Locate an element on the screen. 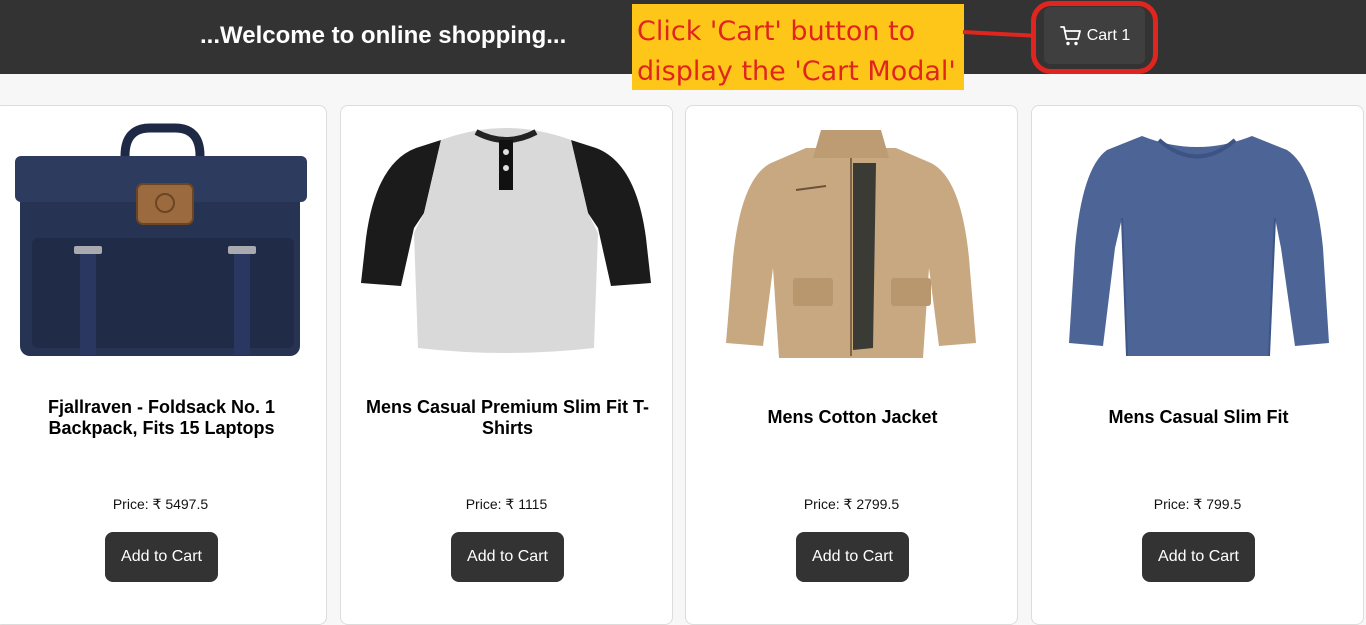 The width and height of the screenshot is (1366, 625). product-price: Price: ₹ 1115 is located at coordinates (506, 504).